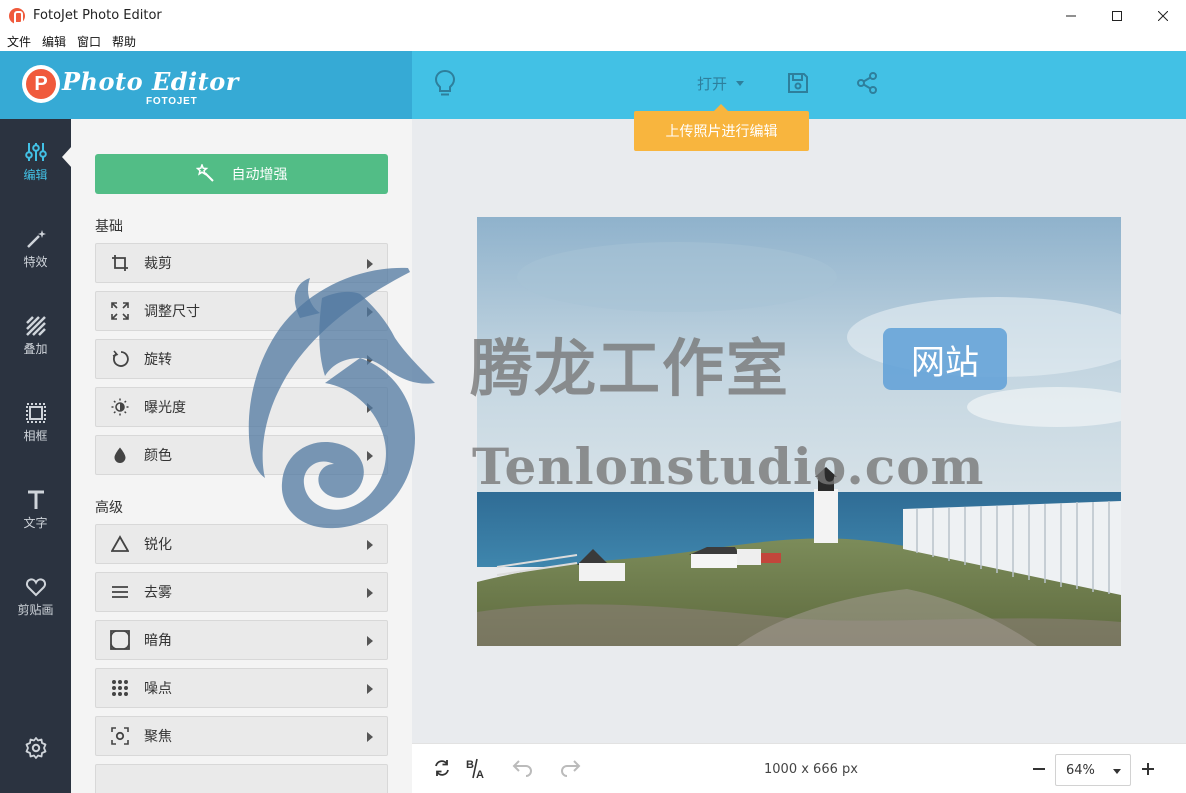 This screenshot has width=1186, height=793. Describe the element at coordinates (241, 640) in the screenshot. I see `tool-vignette: 暗角` at that location.